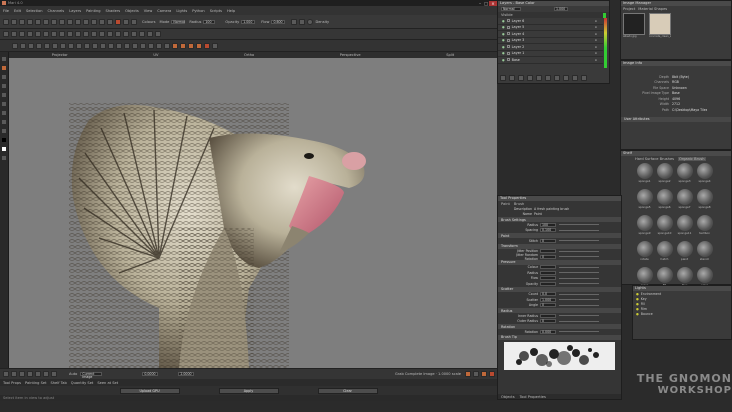  What do you see at coordinates (178, 21) in the screenshot?
I see `mode-select: Normal` at bounding box center [178, 21].